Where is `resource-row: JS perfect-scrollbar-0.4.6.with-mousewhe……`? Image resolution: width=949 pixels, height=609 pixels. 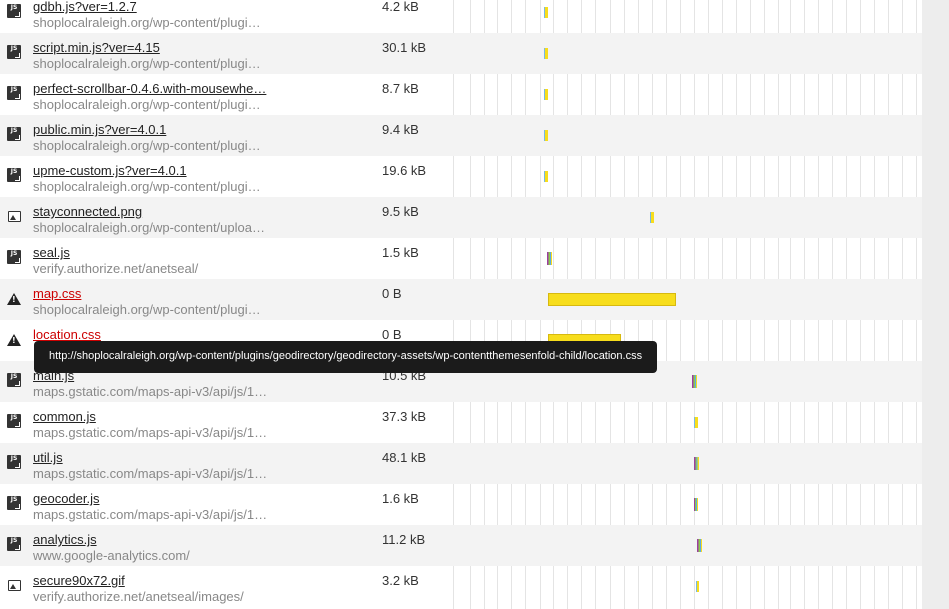 resource-row: JS perfect-scrollbar-0.4.6.with-mousewhe…… is located at coordinates (474, 94).